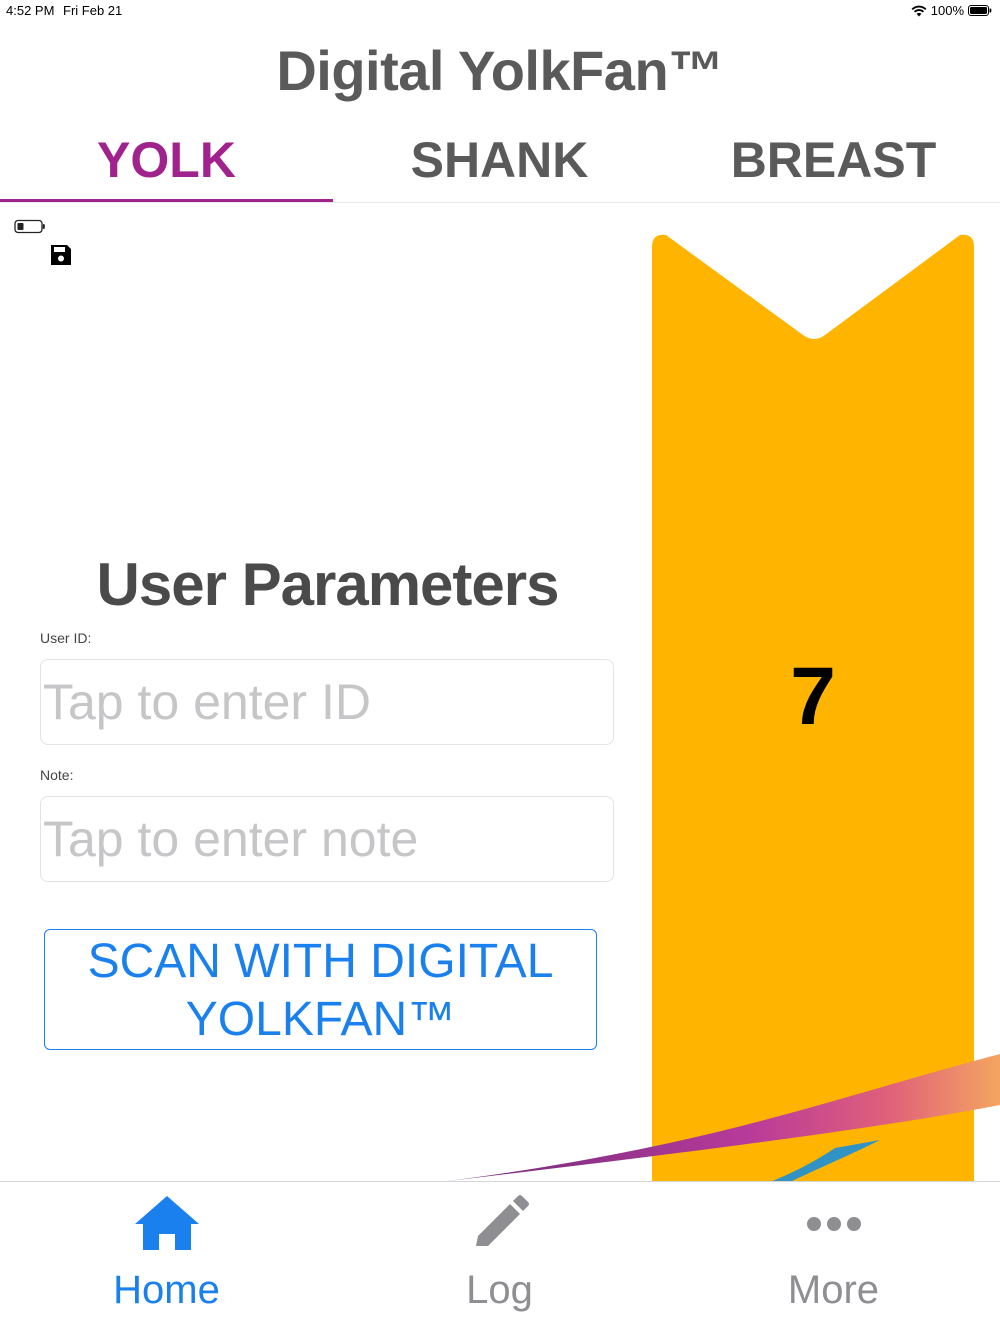  Describe the element at coordinates (720, 1118) in the screenshot. I see `decorative-swoosh` at that location.